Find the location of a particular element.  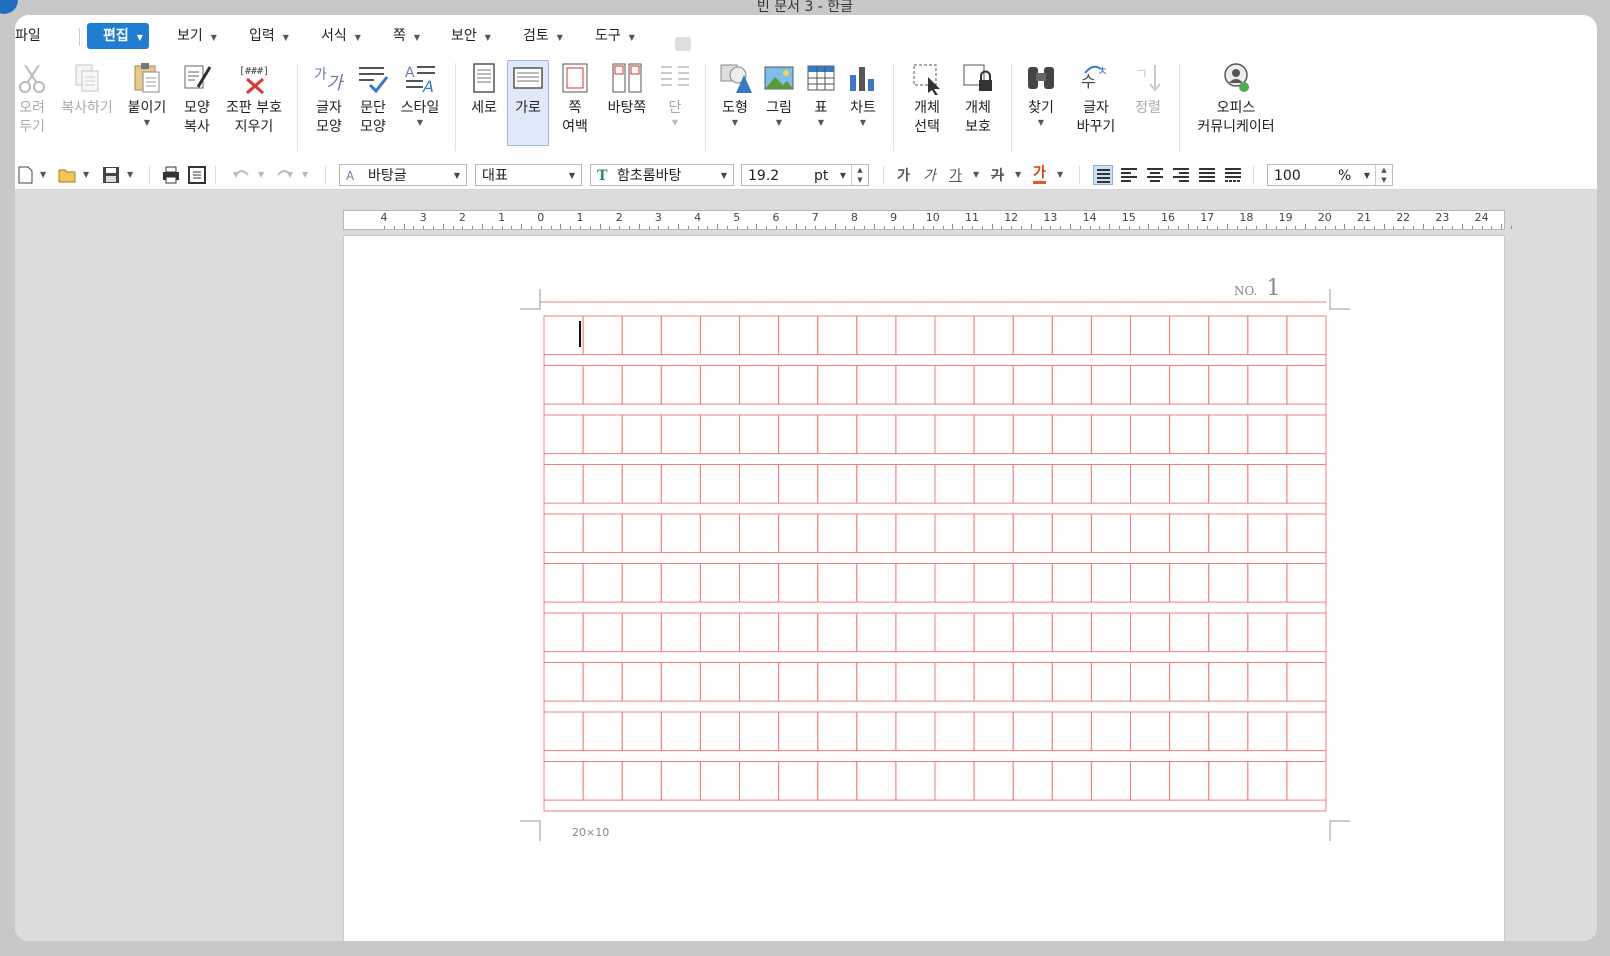

print-preview-icon is located at coordinates (197, 175).